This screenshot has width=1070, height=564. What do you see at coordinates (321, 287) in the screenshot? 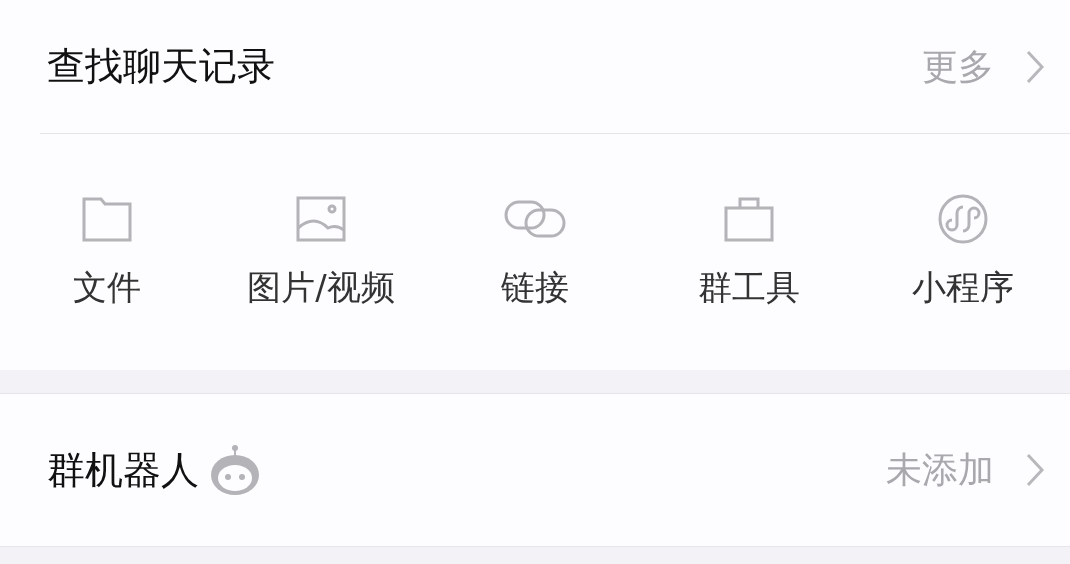
I see `category-label: 图片/视频` at bounding box center [321, 287].